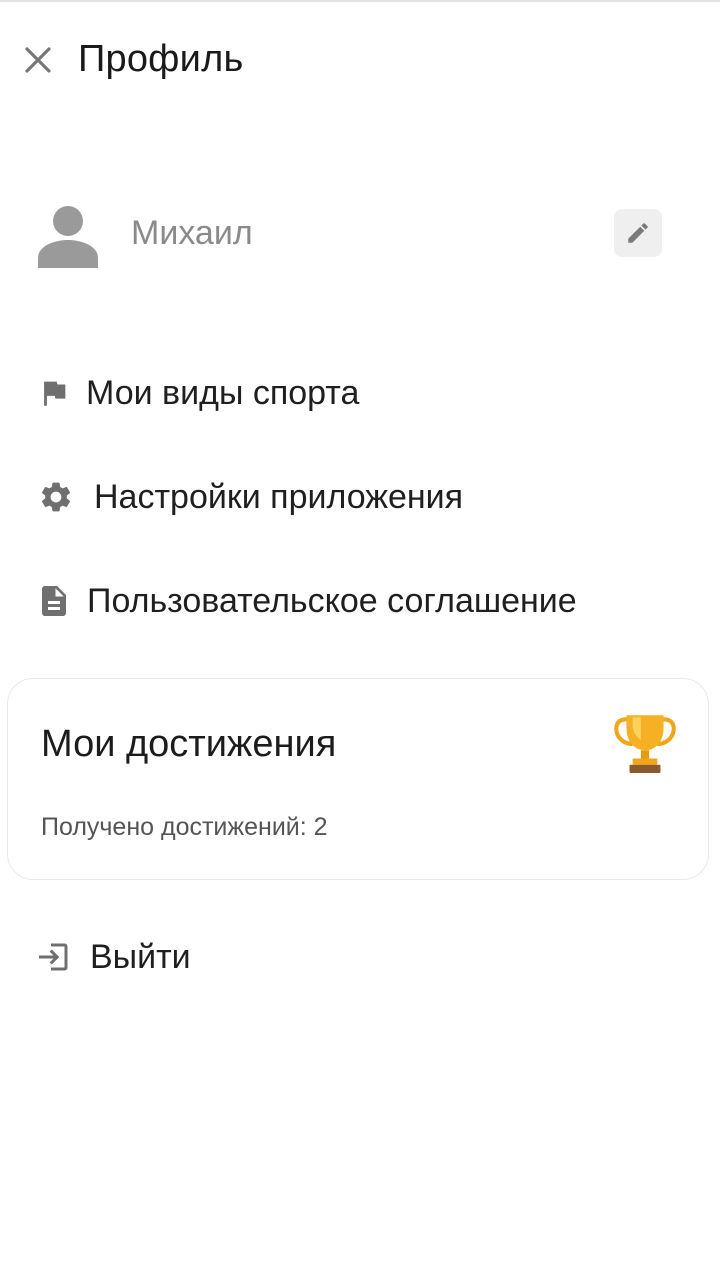  I want to click on close-icon, so click(38, 60).